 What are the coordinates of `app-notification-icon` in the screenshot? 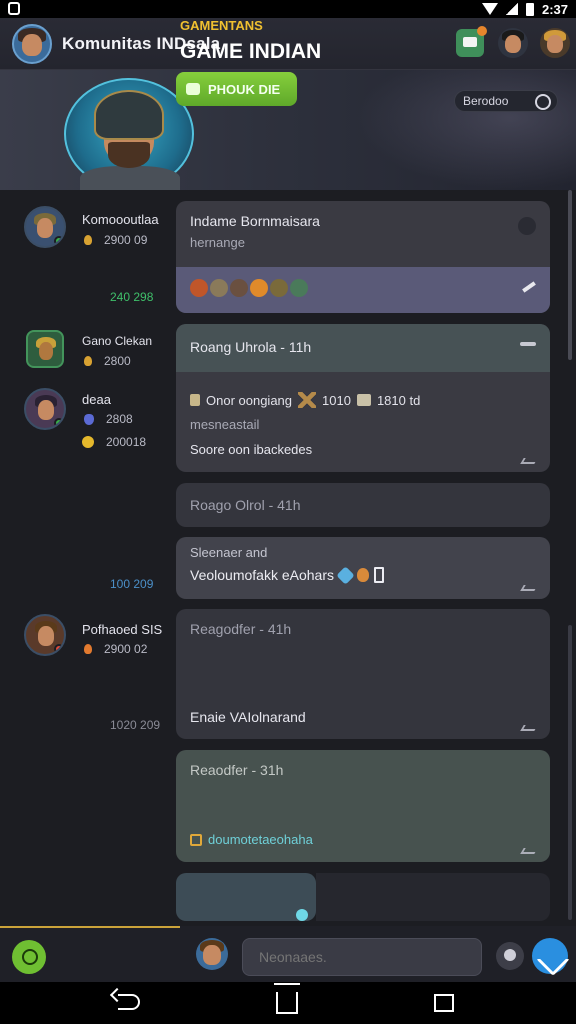 It's located at (14, 8).